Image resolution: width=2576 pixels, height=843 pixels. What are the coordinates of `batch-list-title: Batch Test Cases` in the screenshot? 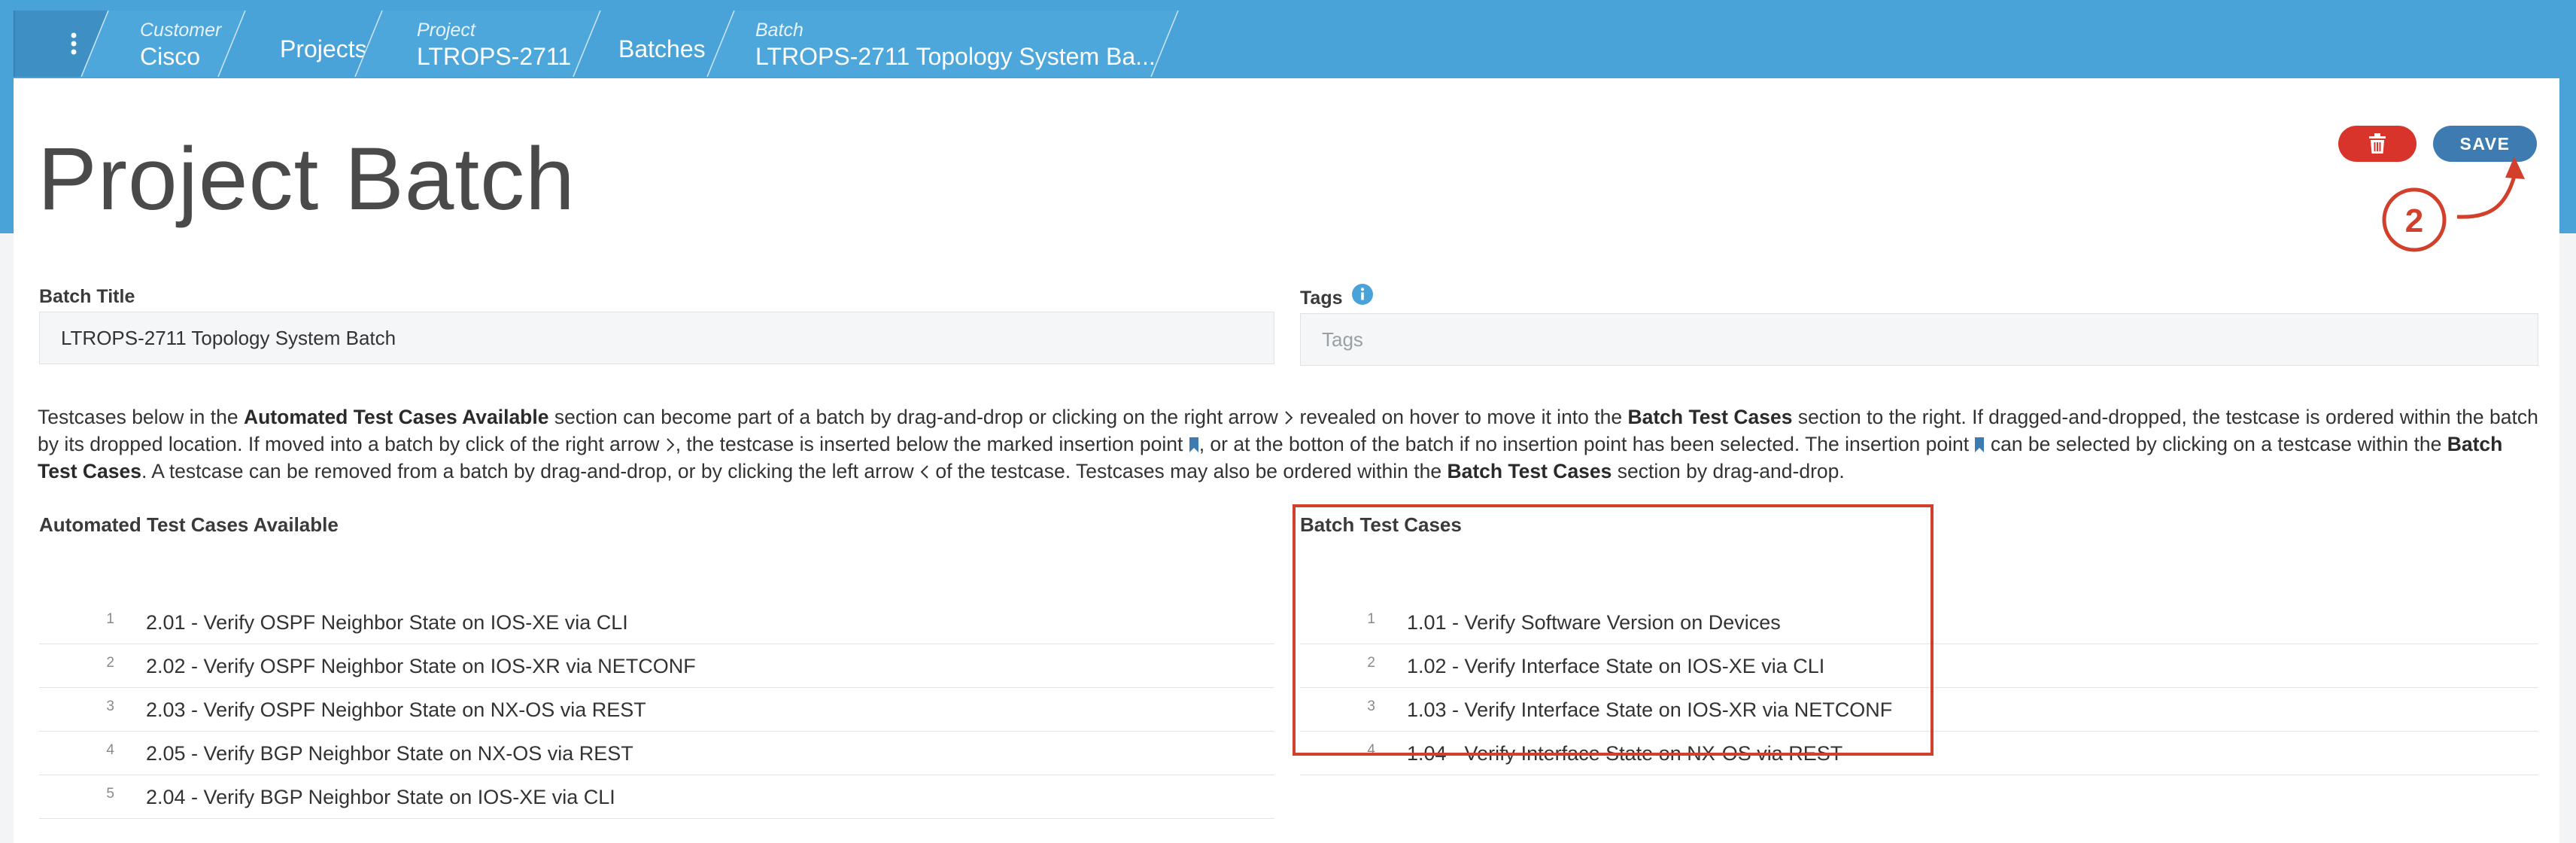 It's located at (1381, 524).